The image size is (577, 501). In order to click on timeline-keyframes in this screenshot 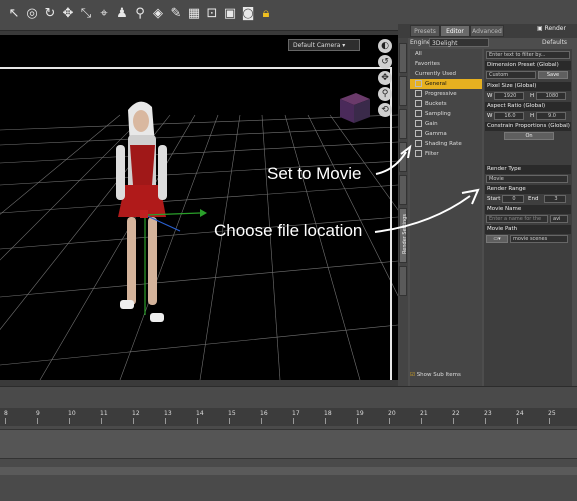, I will do `click(288, 444)`.